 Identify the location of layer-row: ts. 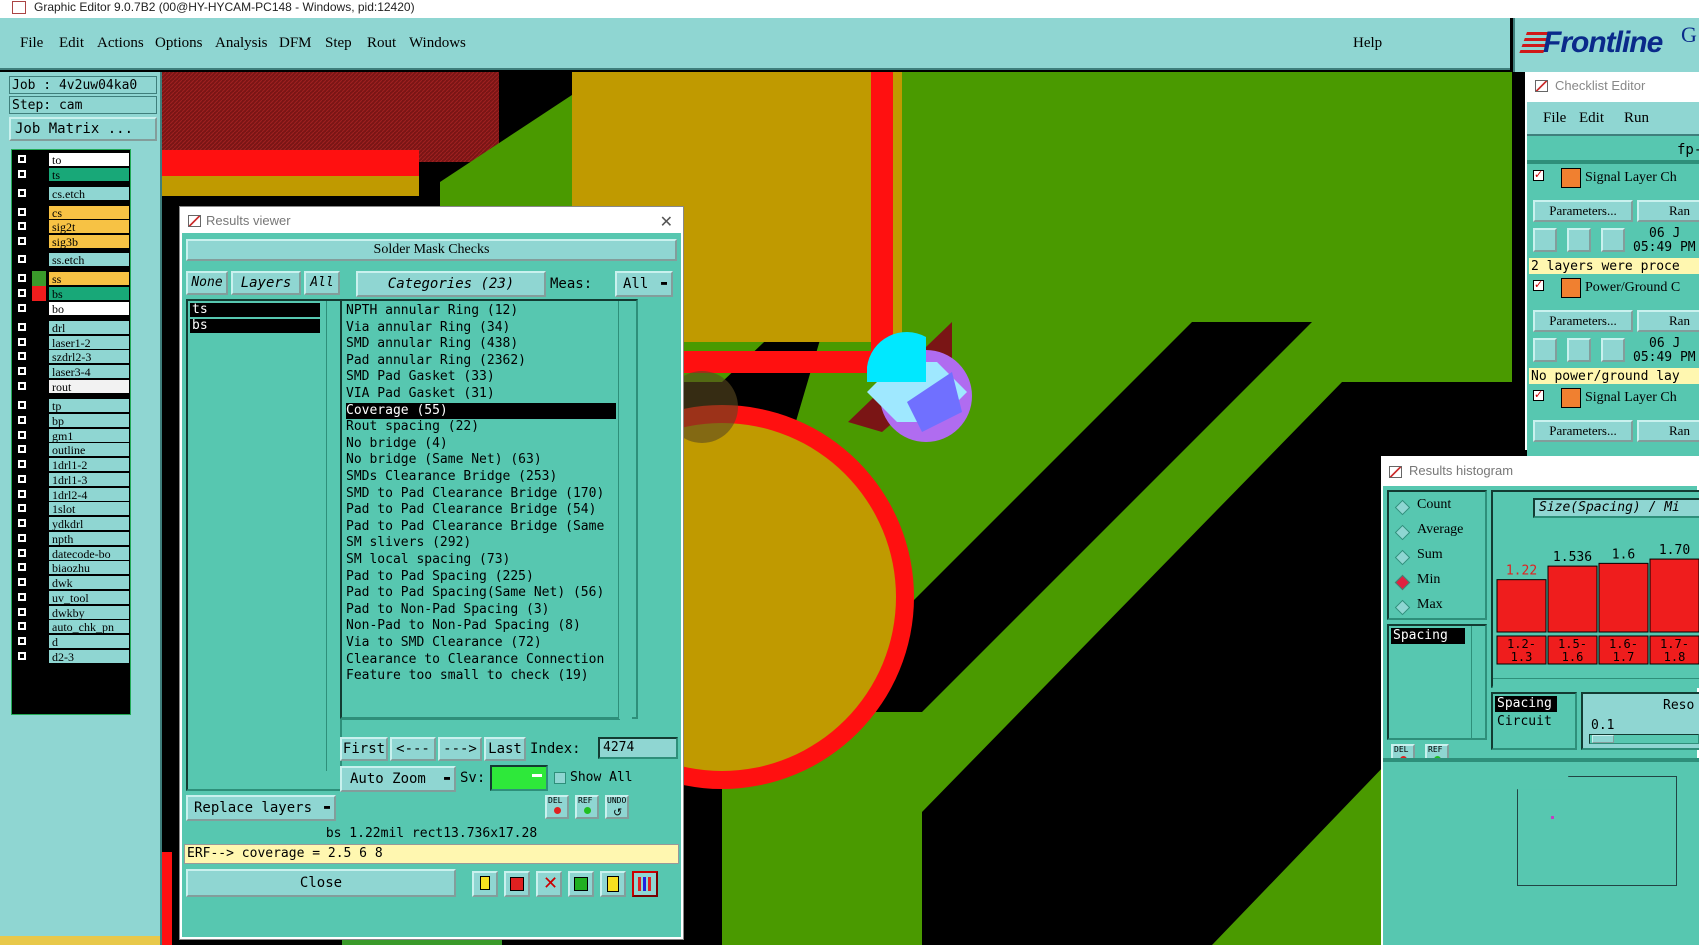
(72, 174).